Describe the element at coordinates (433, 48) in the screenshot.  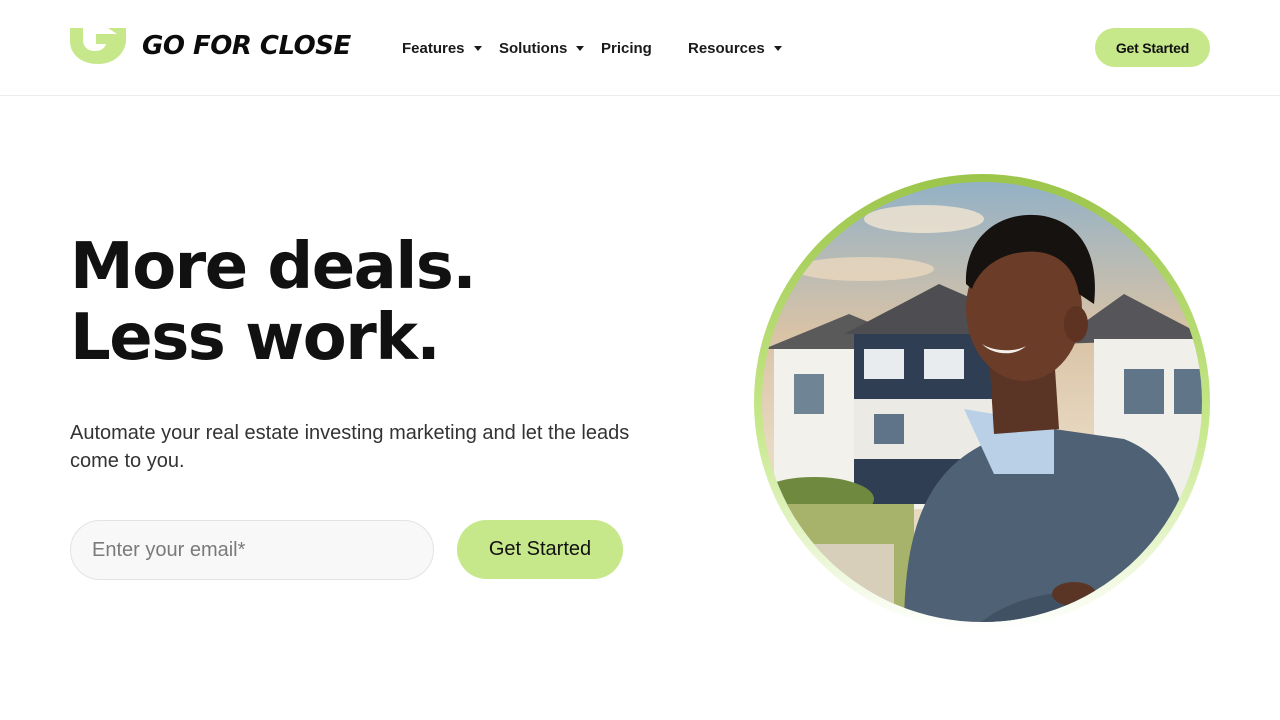
I see `nav-item-label: Features` at that location.